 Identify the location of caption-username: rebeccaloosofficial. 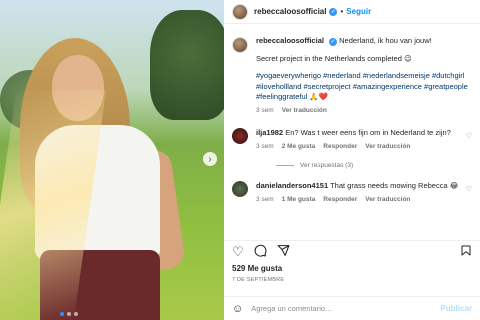
(290, 40).